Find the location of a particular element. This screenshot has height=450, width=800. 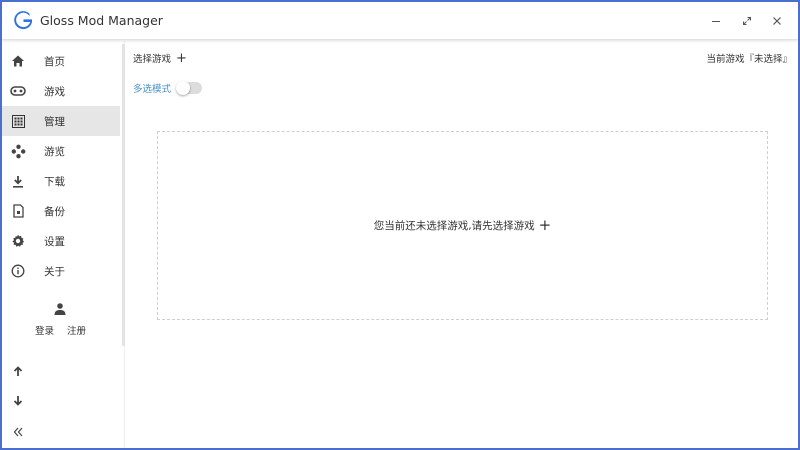

dots-icon is located at coordinates (18, 151).